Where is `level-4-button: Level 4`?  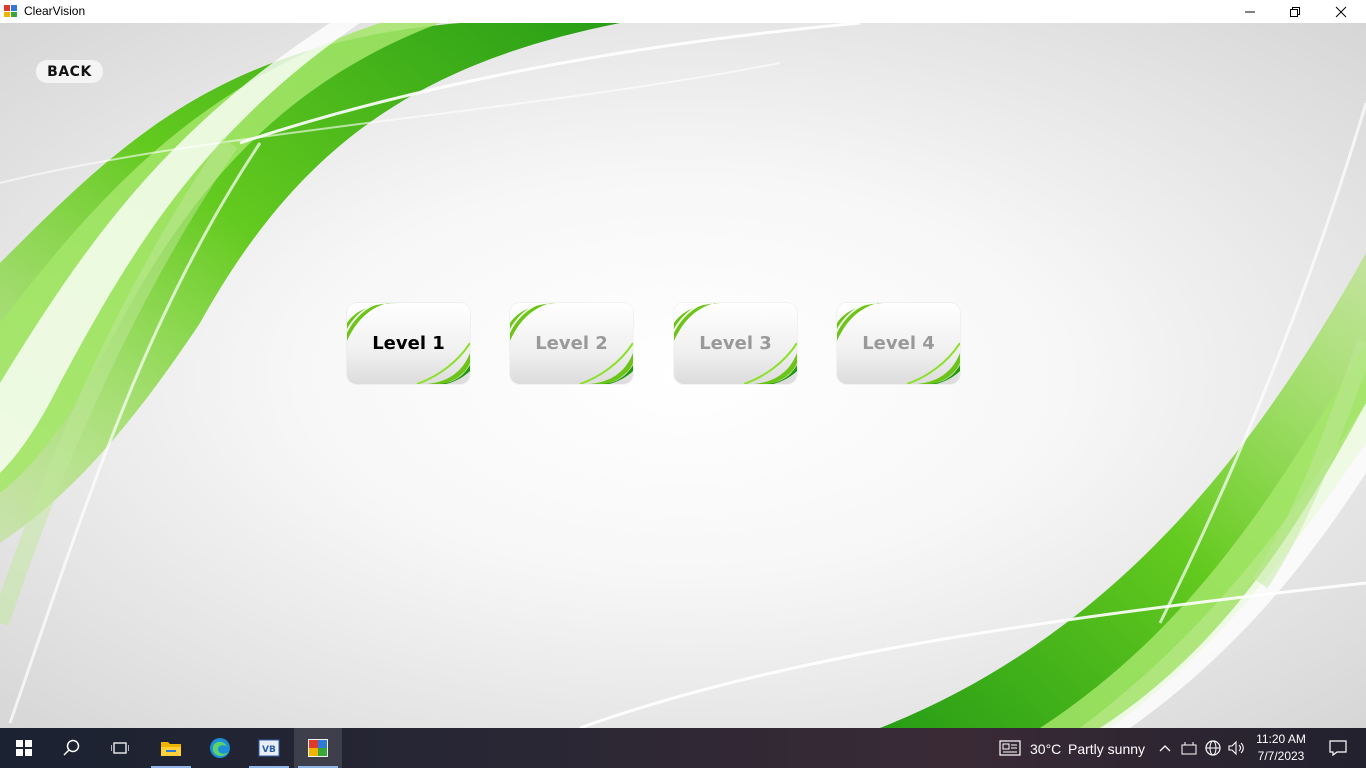 level-4-button: Level 4 is located at coordinates (898, 343).